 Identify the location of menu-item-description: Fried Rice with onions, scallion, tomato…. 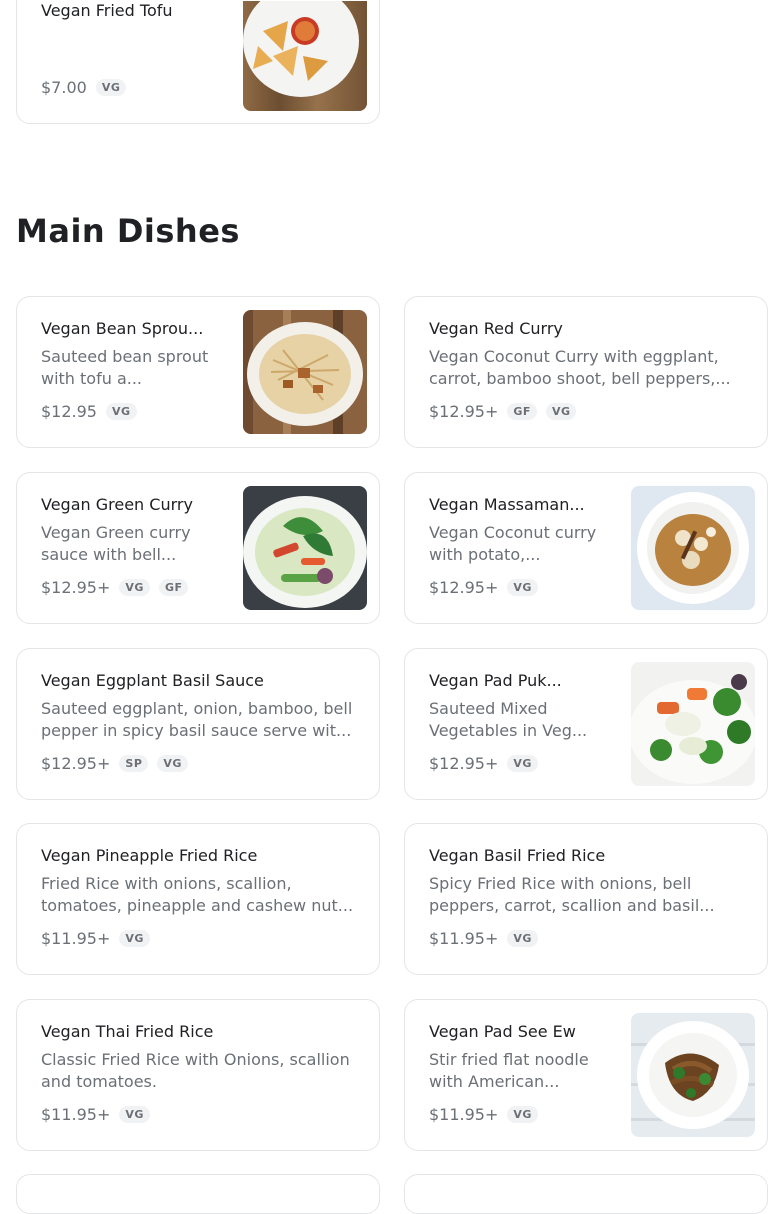
(197, 894).